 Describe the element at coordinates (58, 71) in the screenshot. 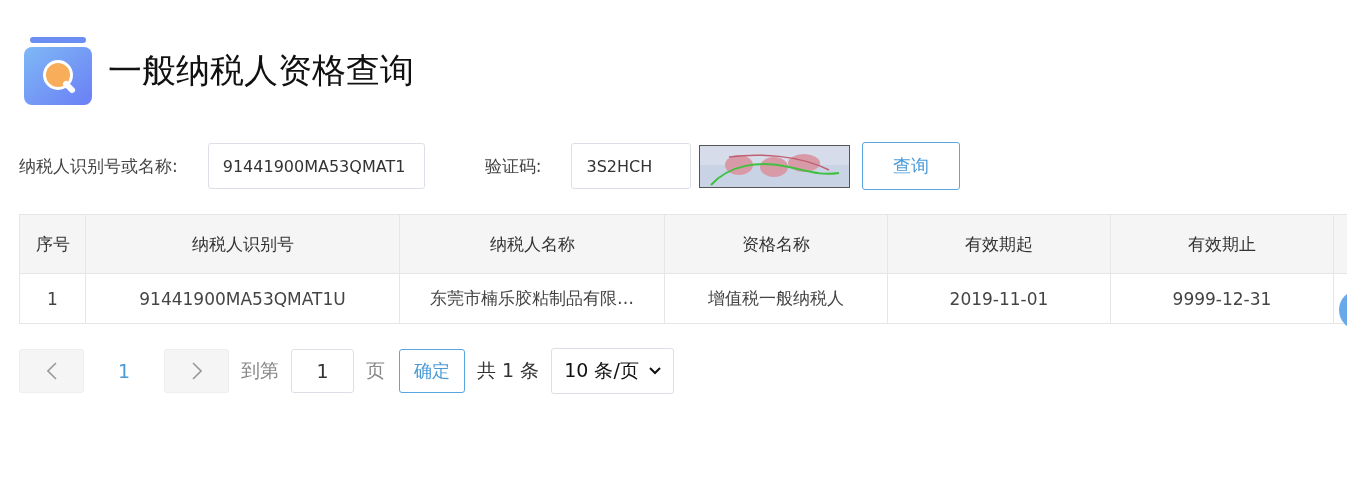

I see `search-folder-icon` at that location.